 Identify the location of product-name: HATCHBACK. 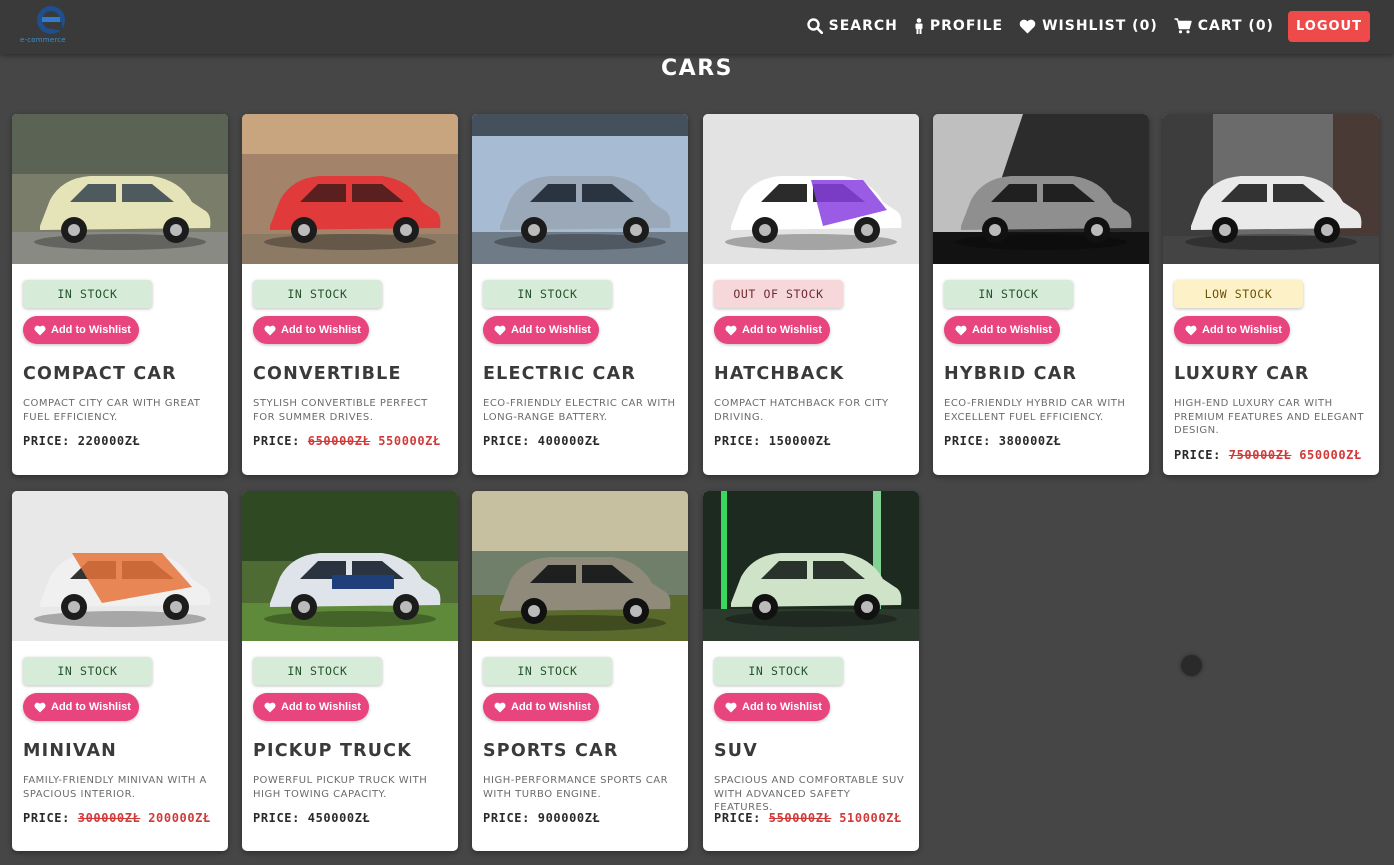
(779, 374).